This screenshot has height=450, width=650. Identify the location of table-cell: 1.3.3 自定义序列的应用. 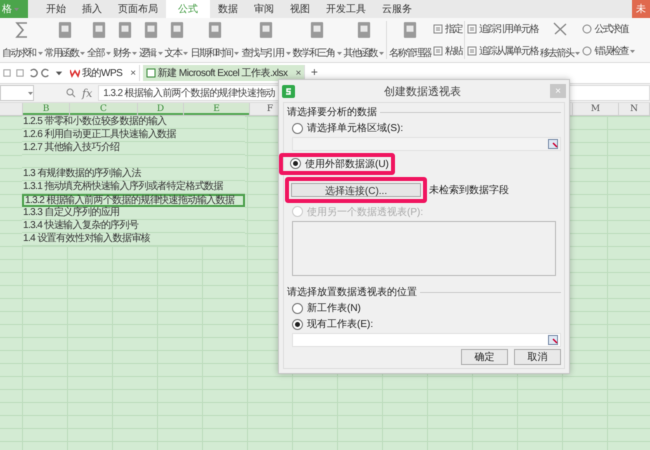
(133, 213).